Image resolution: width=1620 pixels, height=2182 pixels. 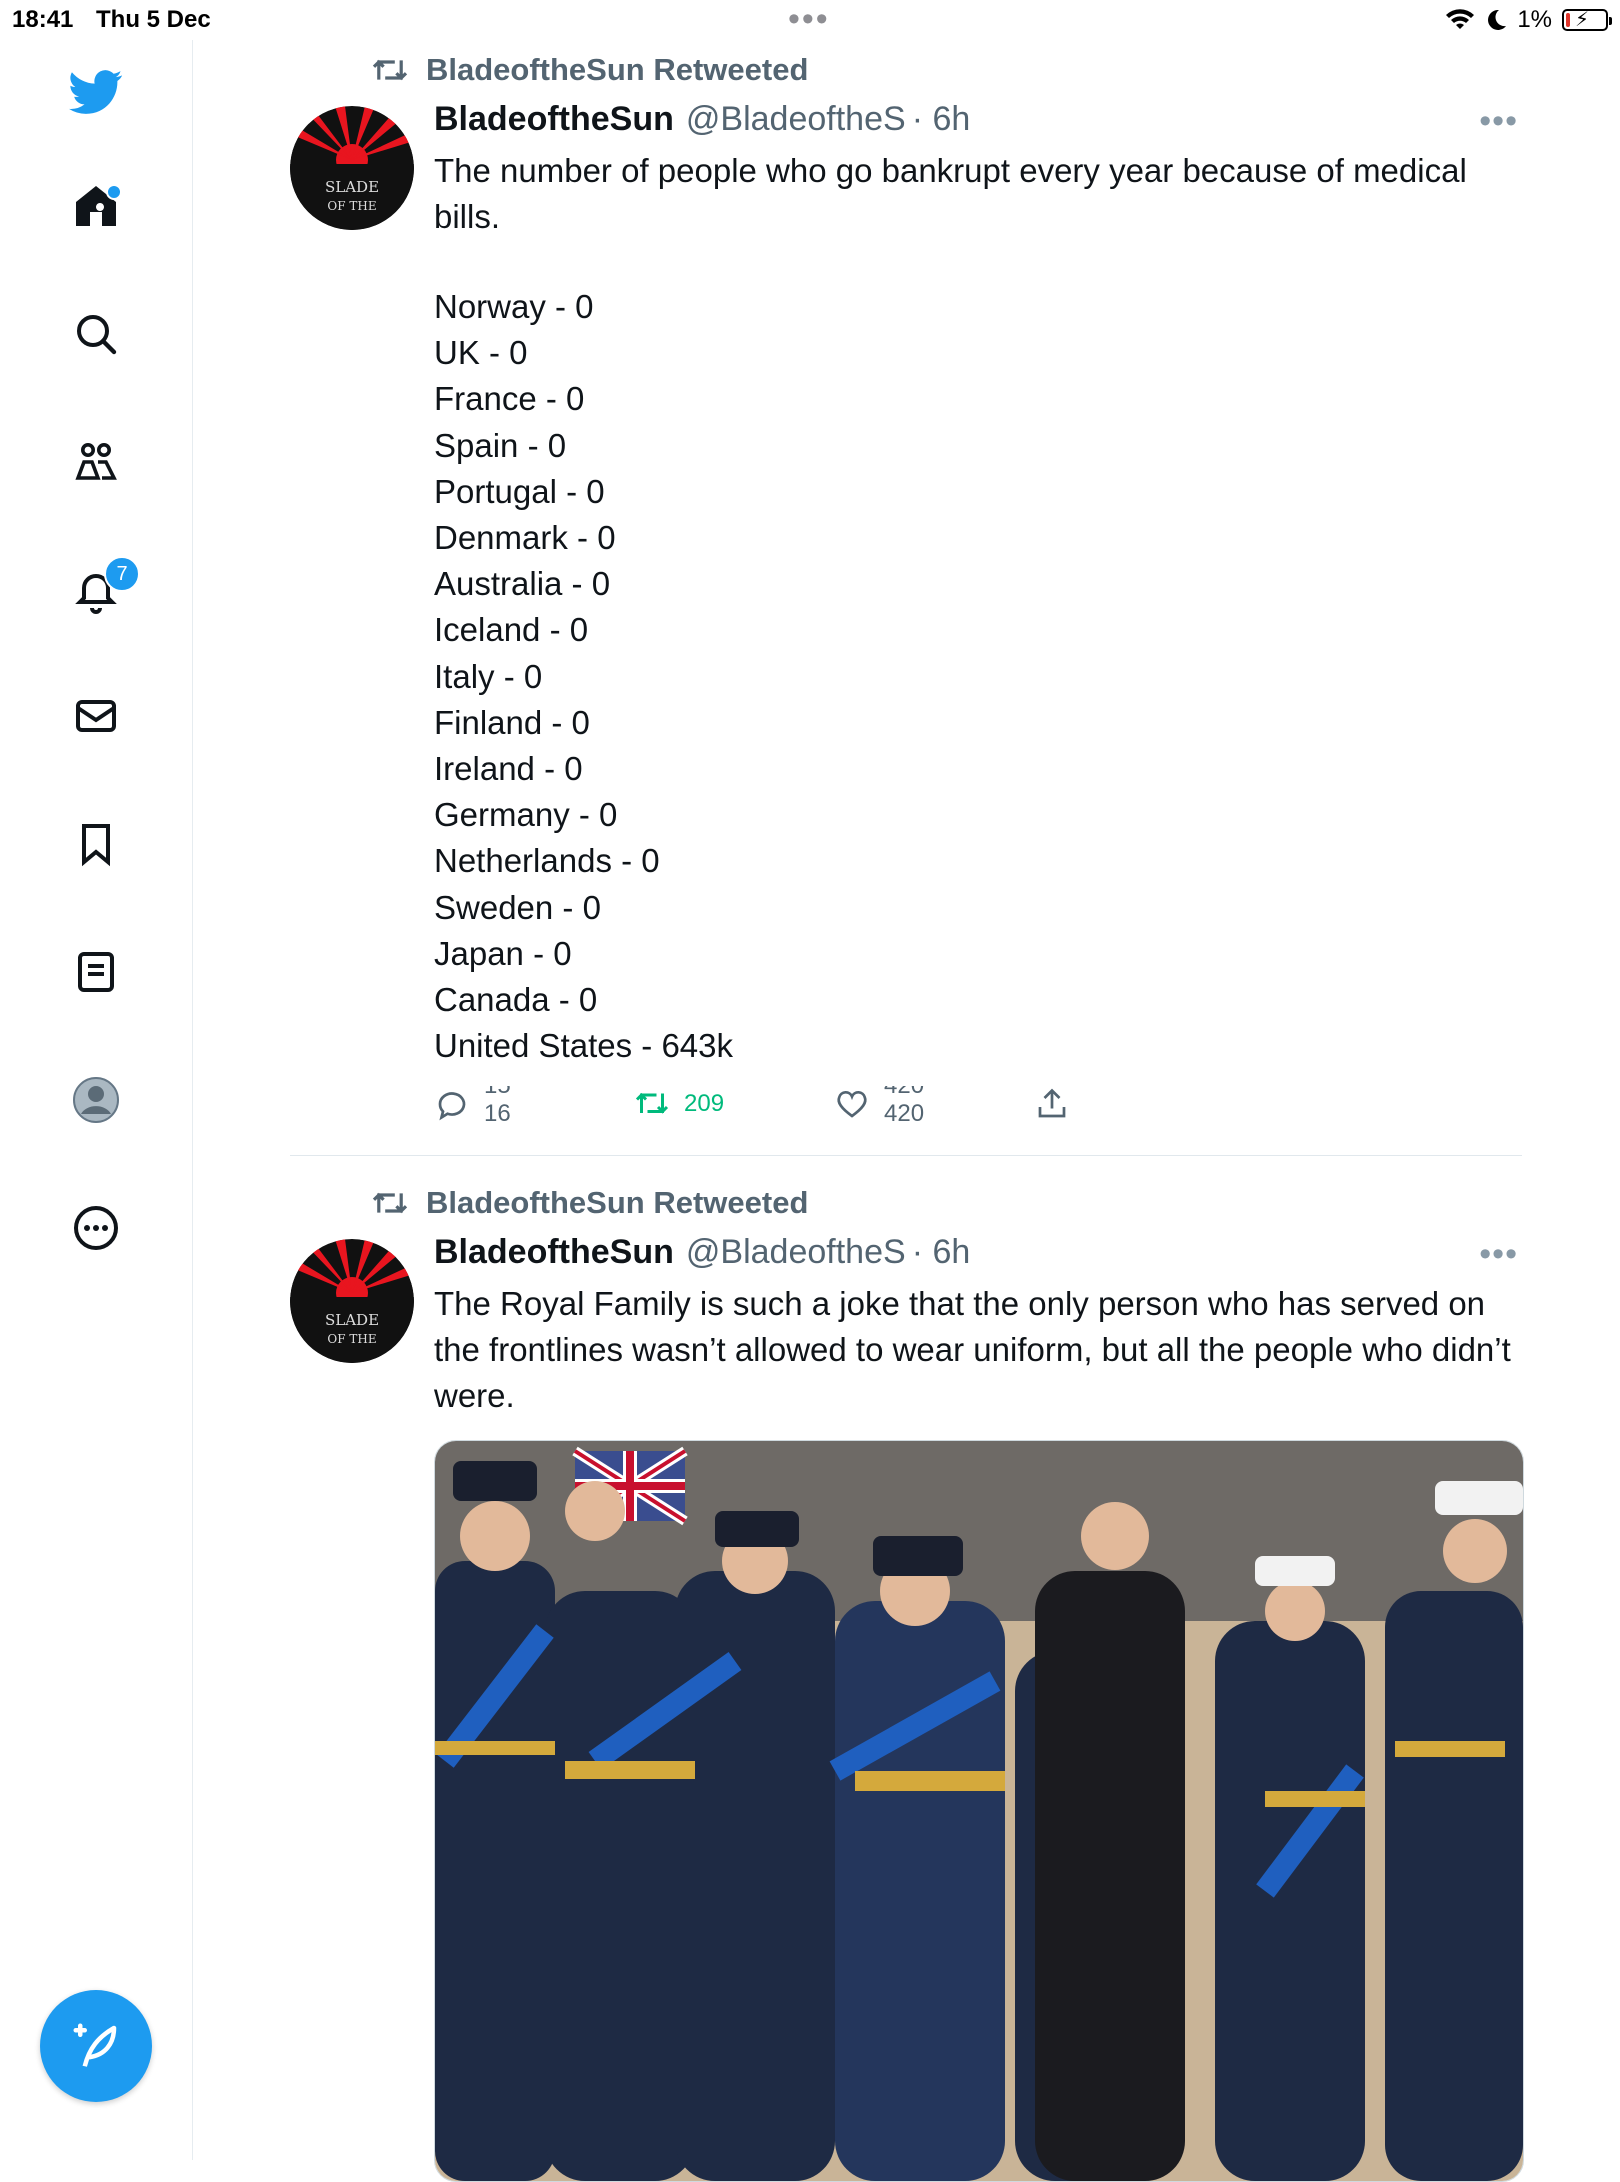 What do you see at coordinates (512, 722) in the screenshot?
I see `list-item: Finland - 0` at bounding box center [512, 722].